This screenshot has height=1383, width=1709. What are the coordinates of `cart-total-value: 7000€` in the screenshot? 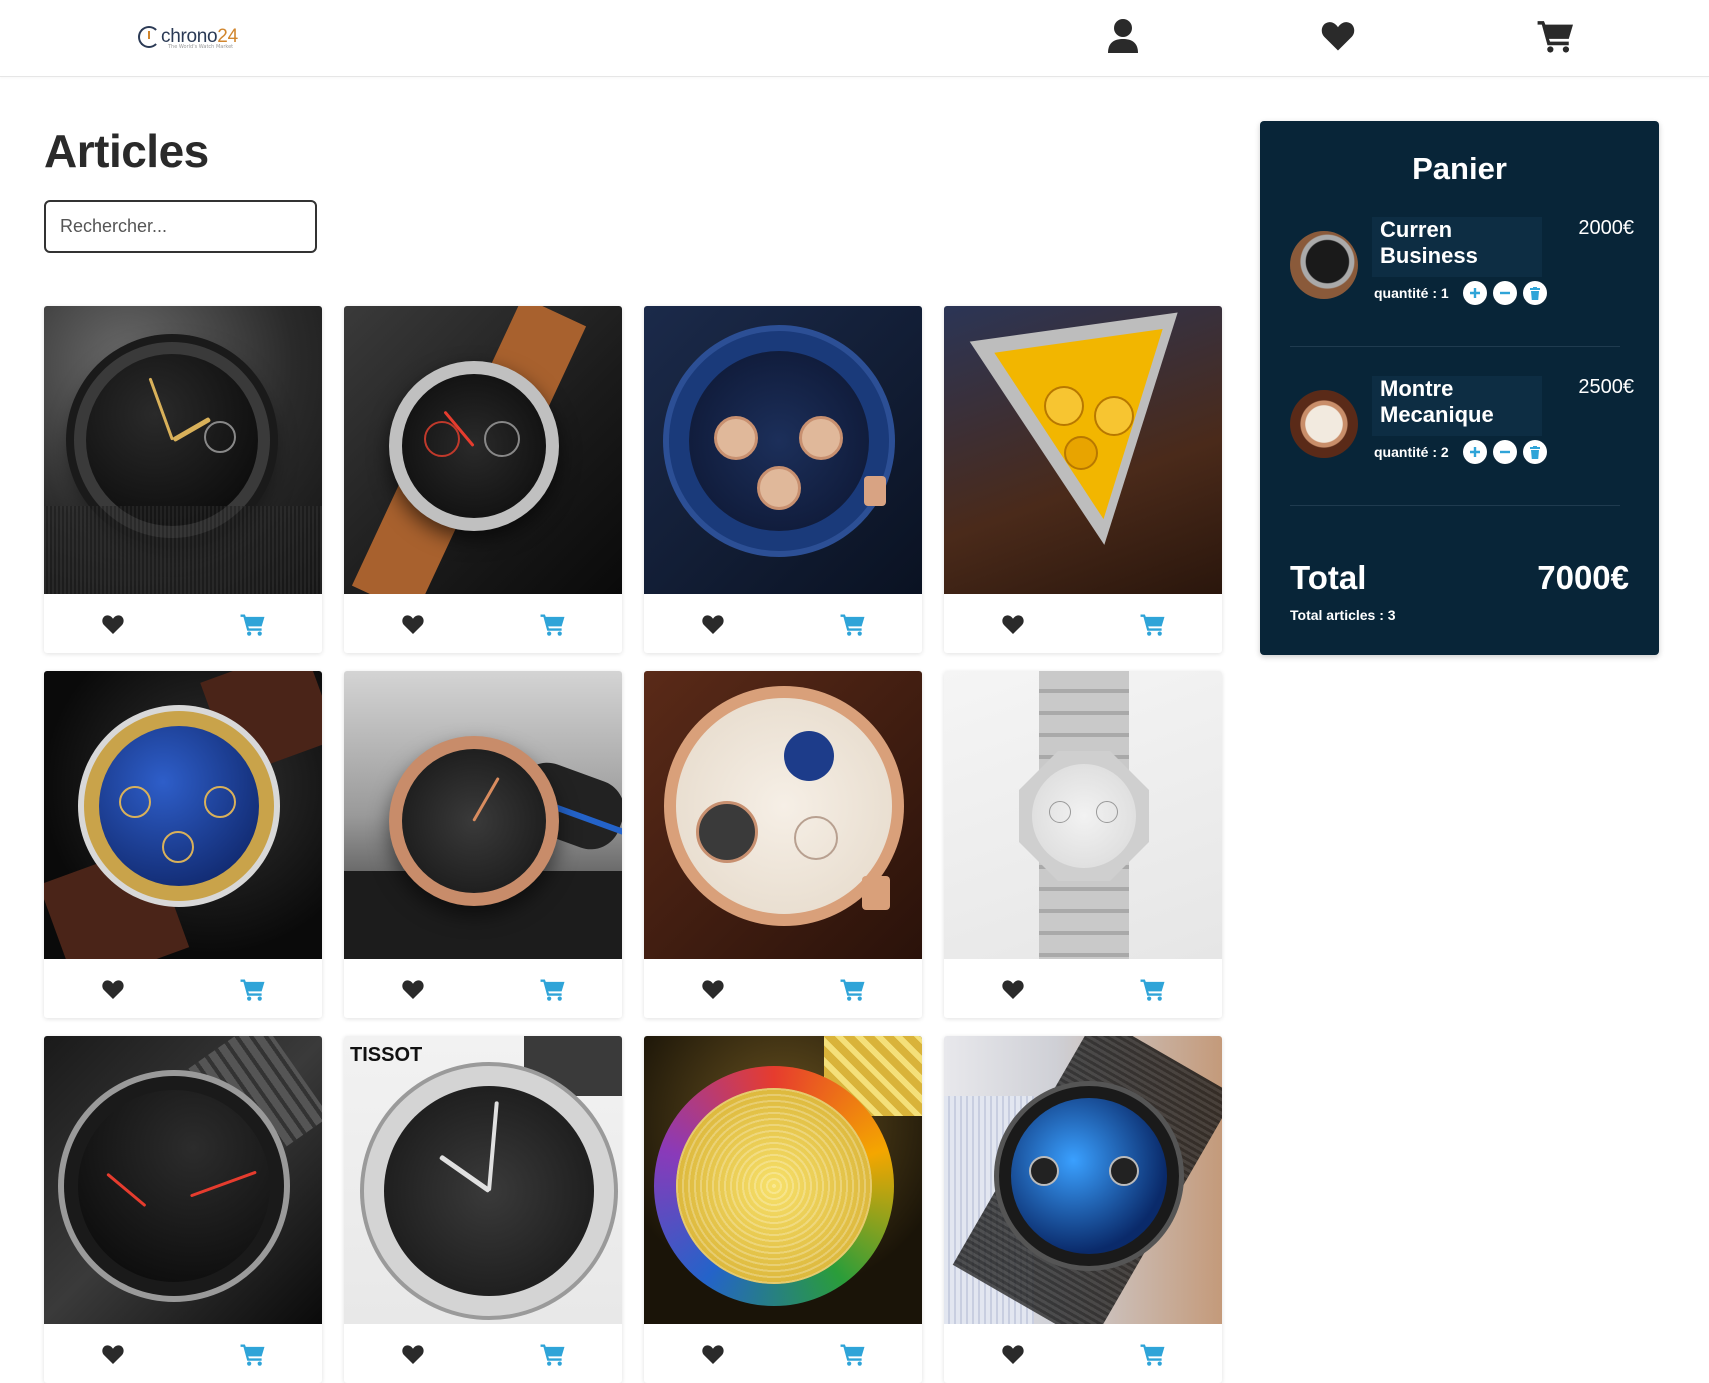 It's located at (1583, 577).